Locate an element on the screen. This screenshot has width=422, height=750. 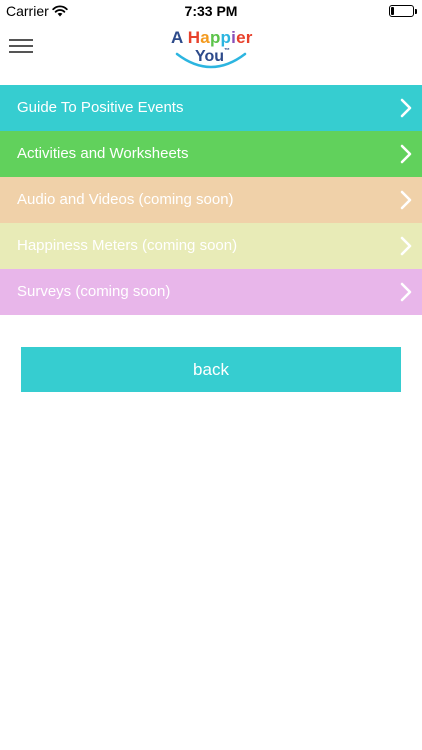
back-button: back is located at coordinates (211, 369).